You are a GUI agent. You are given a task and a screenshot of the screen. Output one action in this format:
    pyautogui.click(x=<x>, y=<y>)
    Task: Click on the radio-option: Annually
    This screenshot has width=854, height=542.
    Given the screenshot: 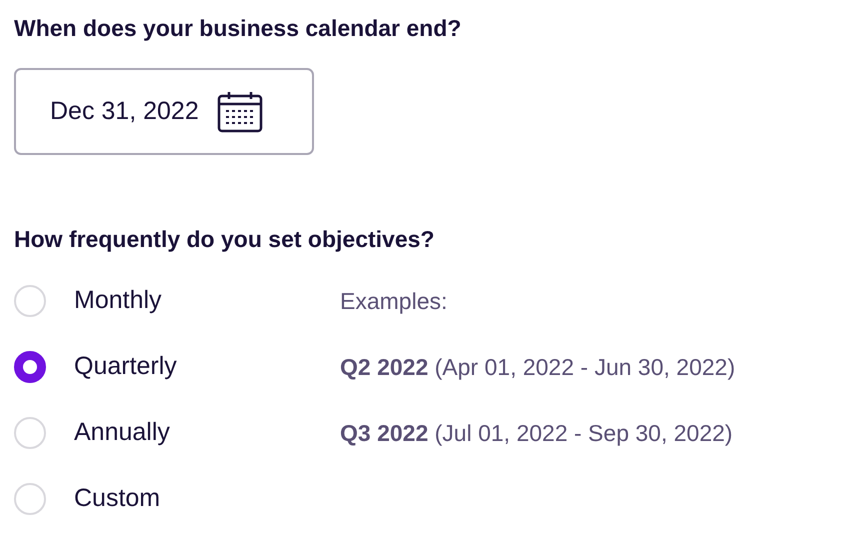 What is the action you would take?
    pyautogui.click(x=92, y=433)
    